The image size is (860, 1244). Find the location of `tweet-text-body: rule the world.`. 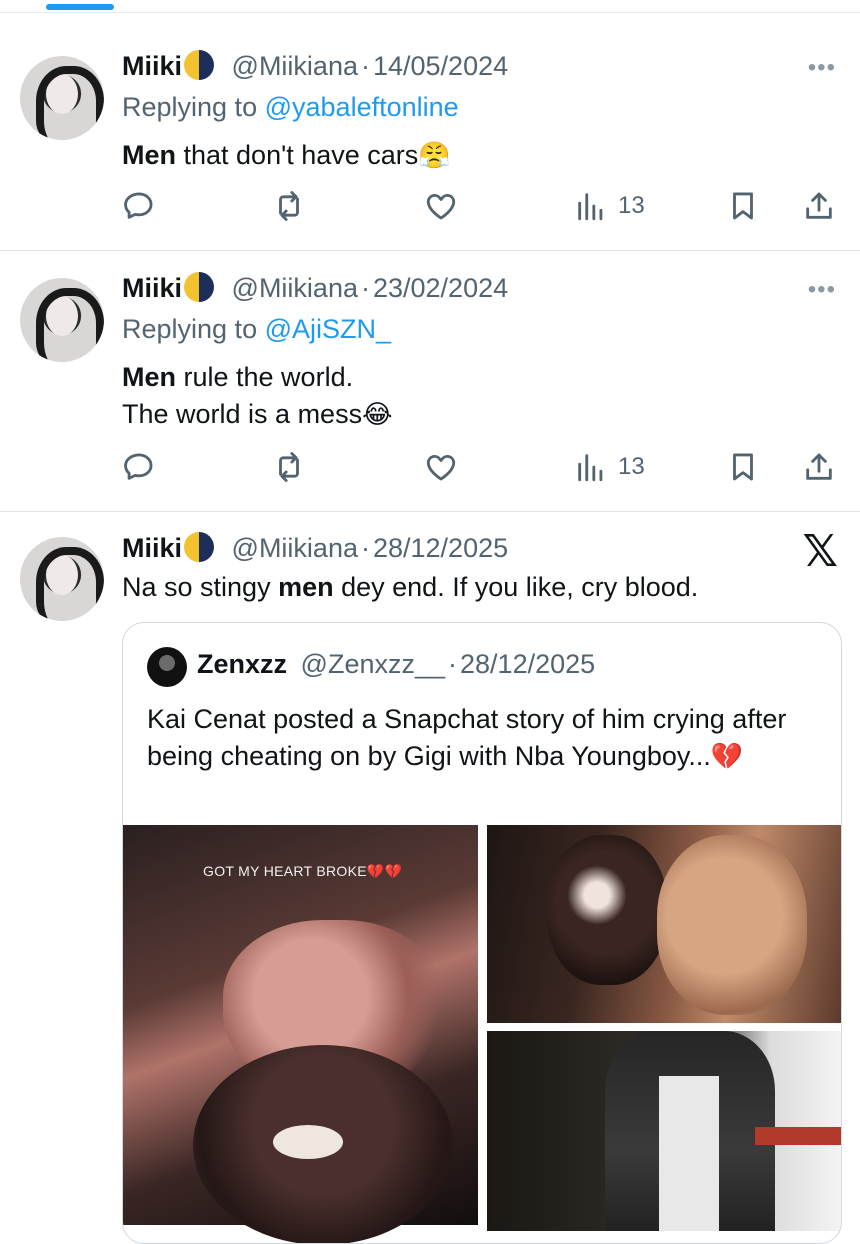

tweet-text-body: rule the world. is located at coordinates (265, 377).